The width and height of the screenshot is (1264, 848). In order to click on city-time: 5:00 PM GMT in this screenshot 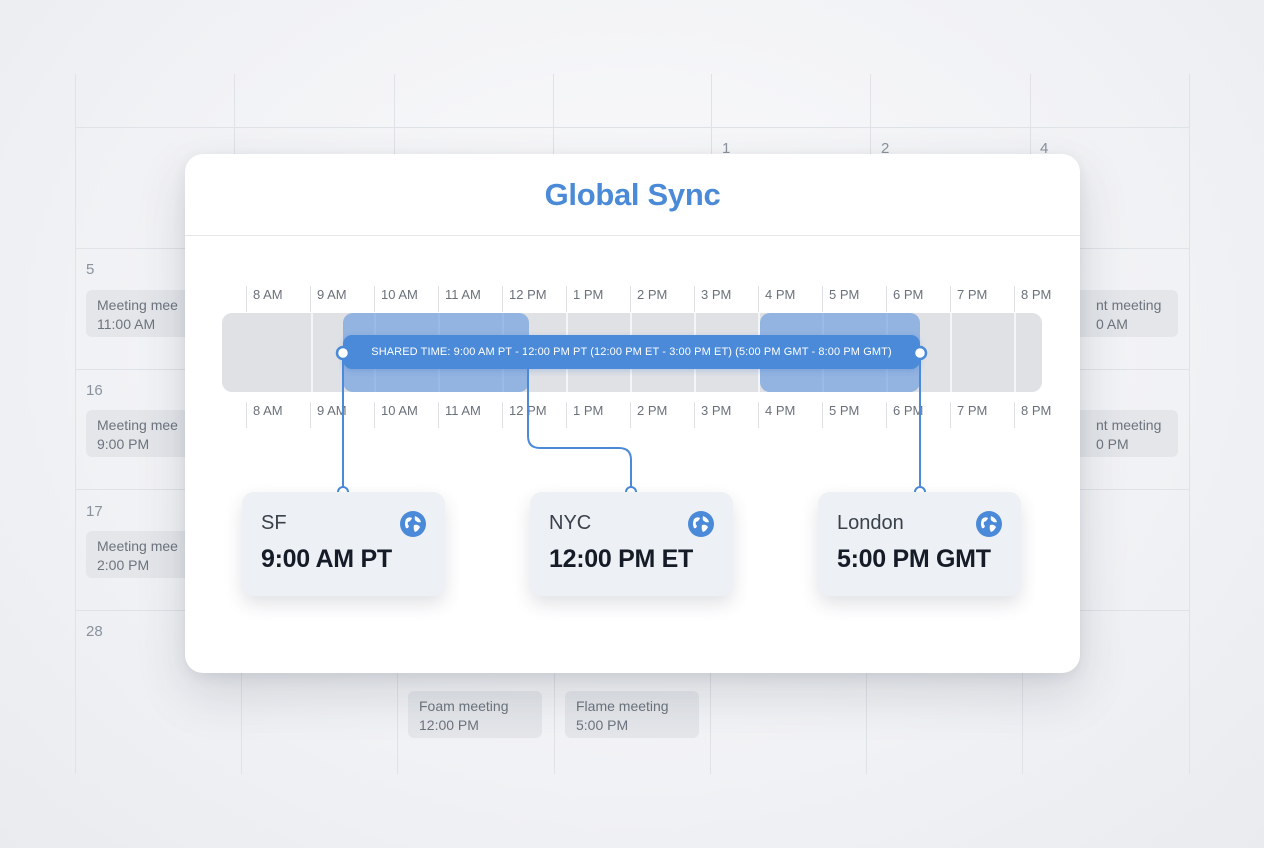, I will do `click(914, 559)`.